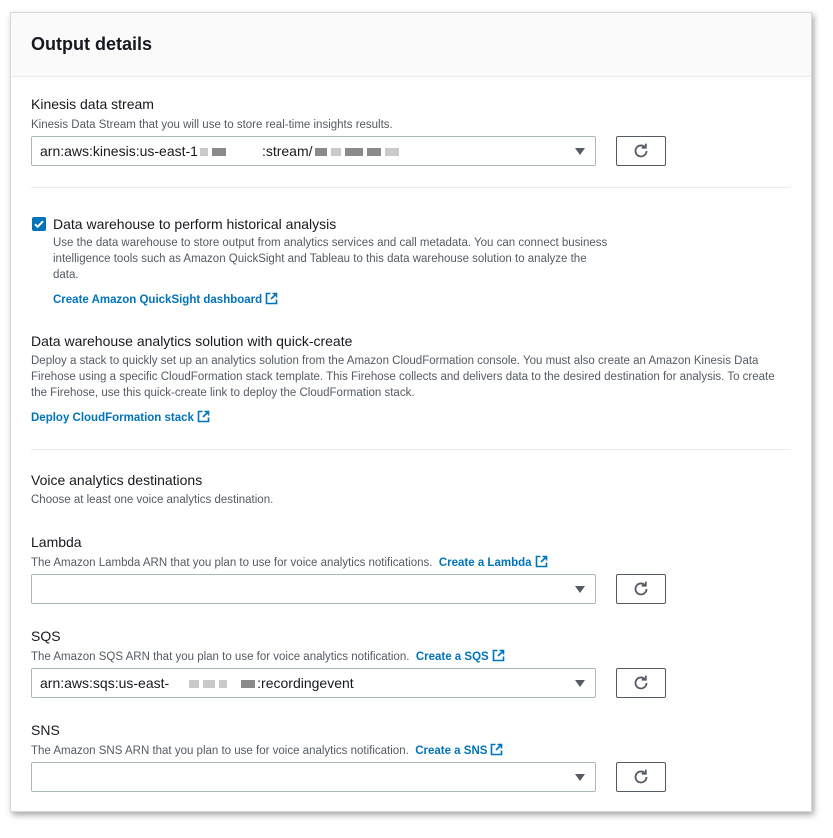 The height and width of the screenshot is (838, 833). Describe the element at coordinates (313, 777) in the screenshot. I see `sns-select` at that location.